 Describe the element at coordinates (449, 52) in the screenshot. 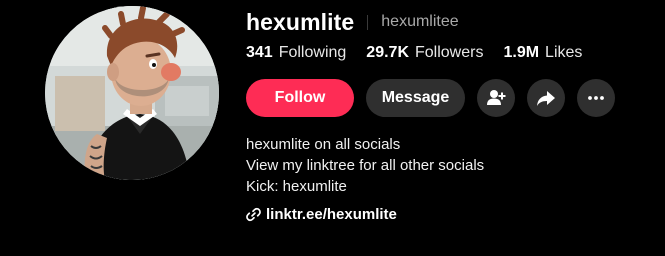

I see `followers-label: Followers` at that location.